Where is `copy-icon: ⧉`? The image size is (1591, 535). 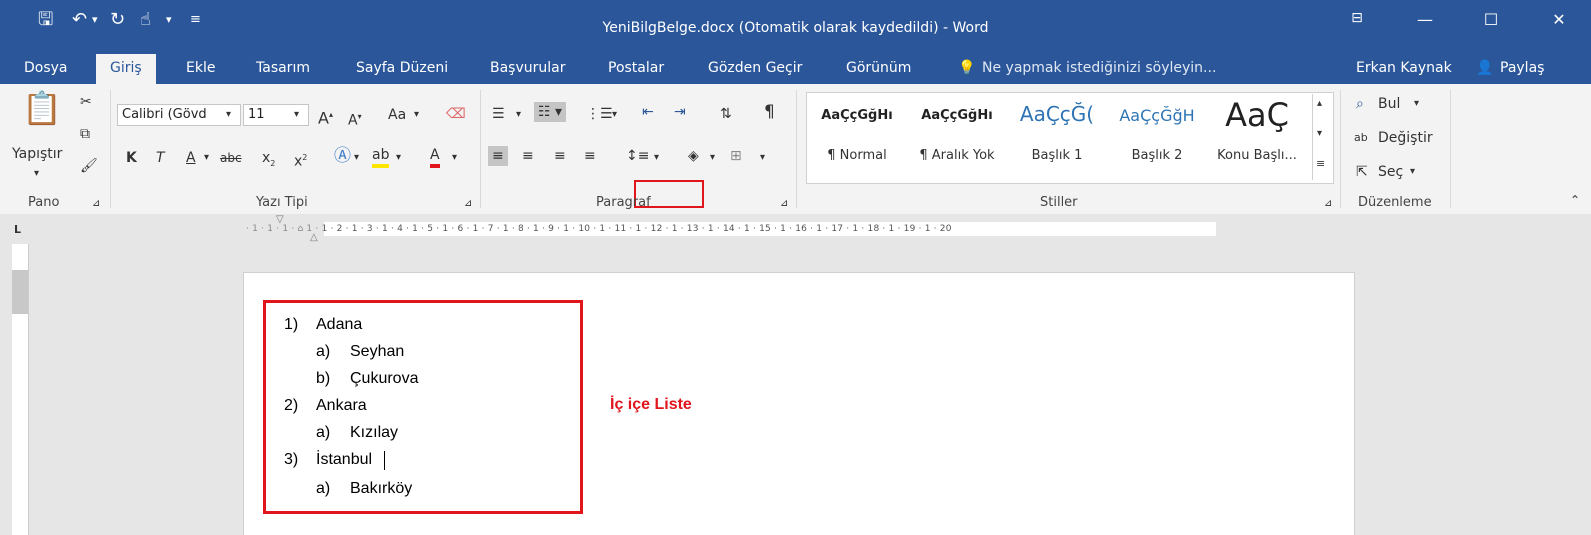 copy-icon: ⧉ is located at coordinates (85, 134).